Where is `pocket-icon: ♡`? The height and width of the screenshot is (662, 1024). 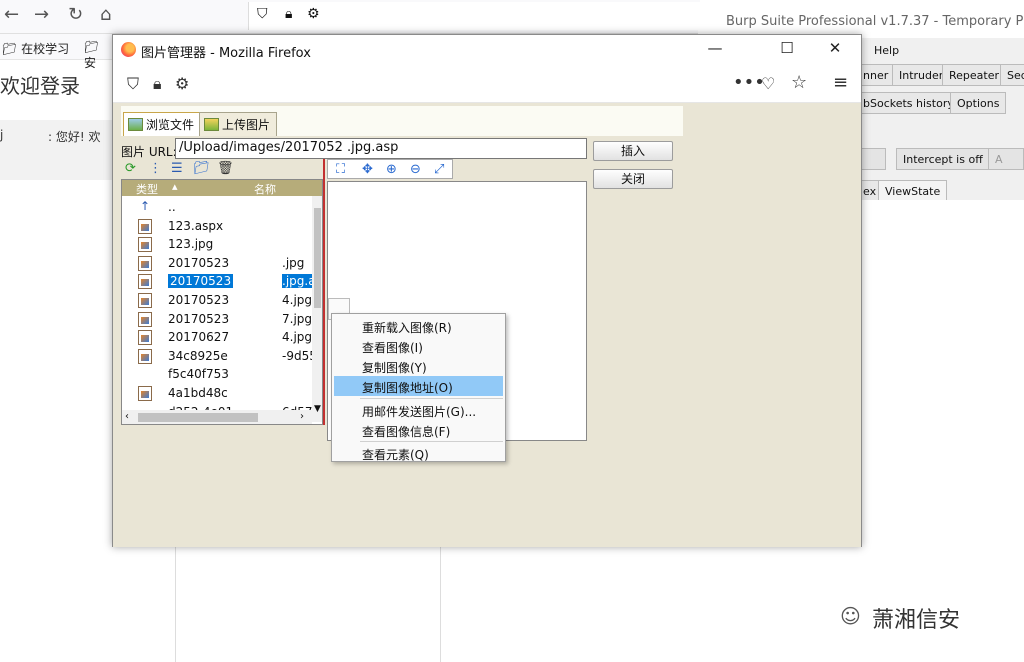
pocket-icon: ♡ is located at coordinates (768, 83).